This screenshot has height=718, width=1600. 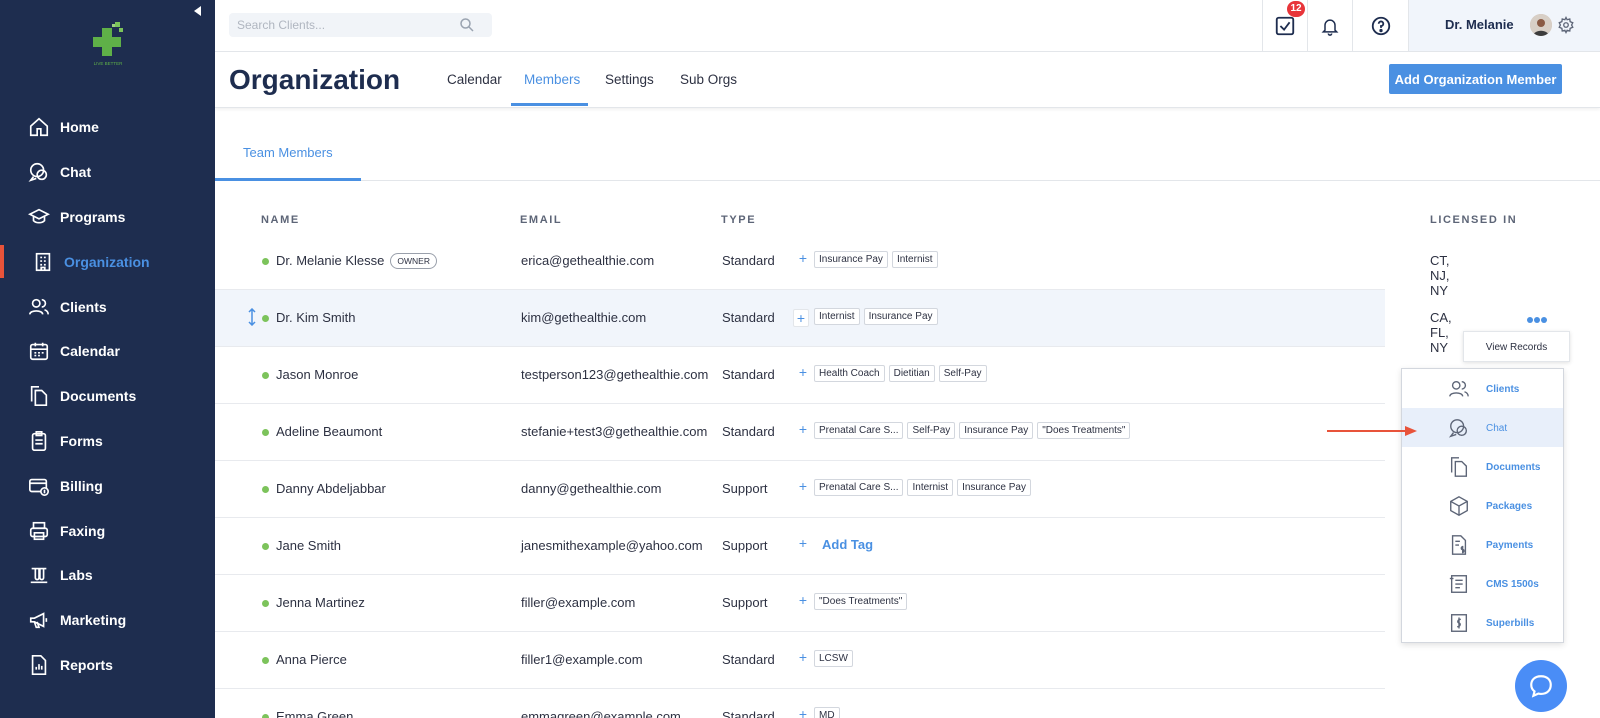 I want to click on tag: Health Coach, so click(x=849, y=373).